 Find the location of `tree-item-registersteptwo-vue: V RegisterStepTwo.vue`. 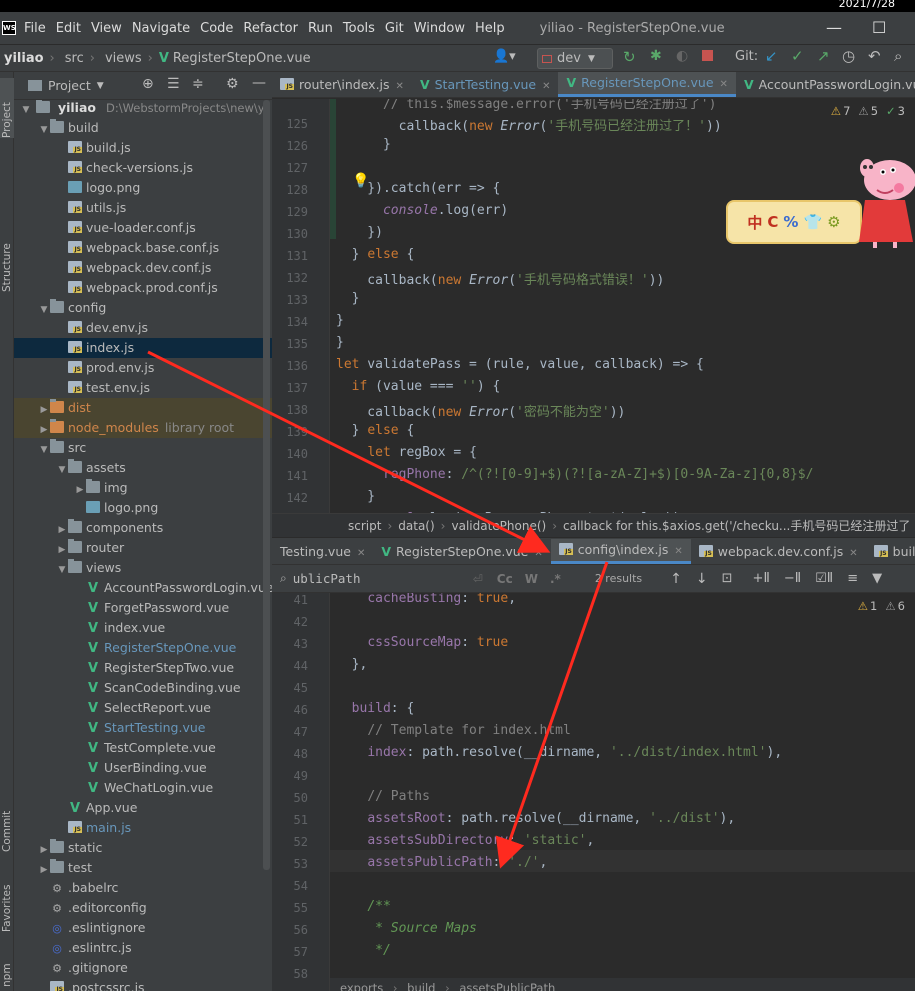

tree-item-registersteptwo-vue: V RegisterStepTwo.vue is located at coordinates (143, 668).